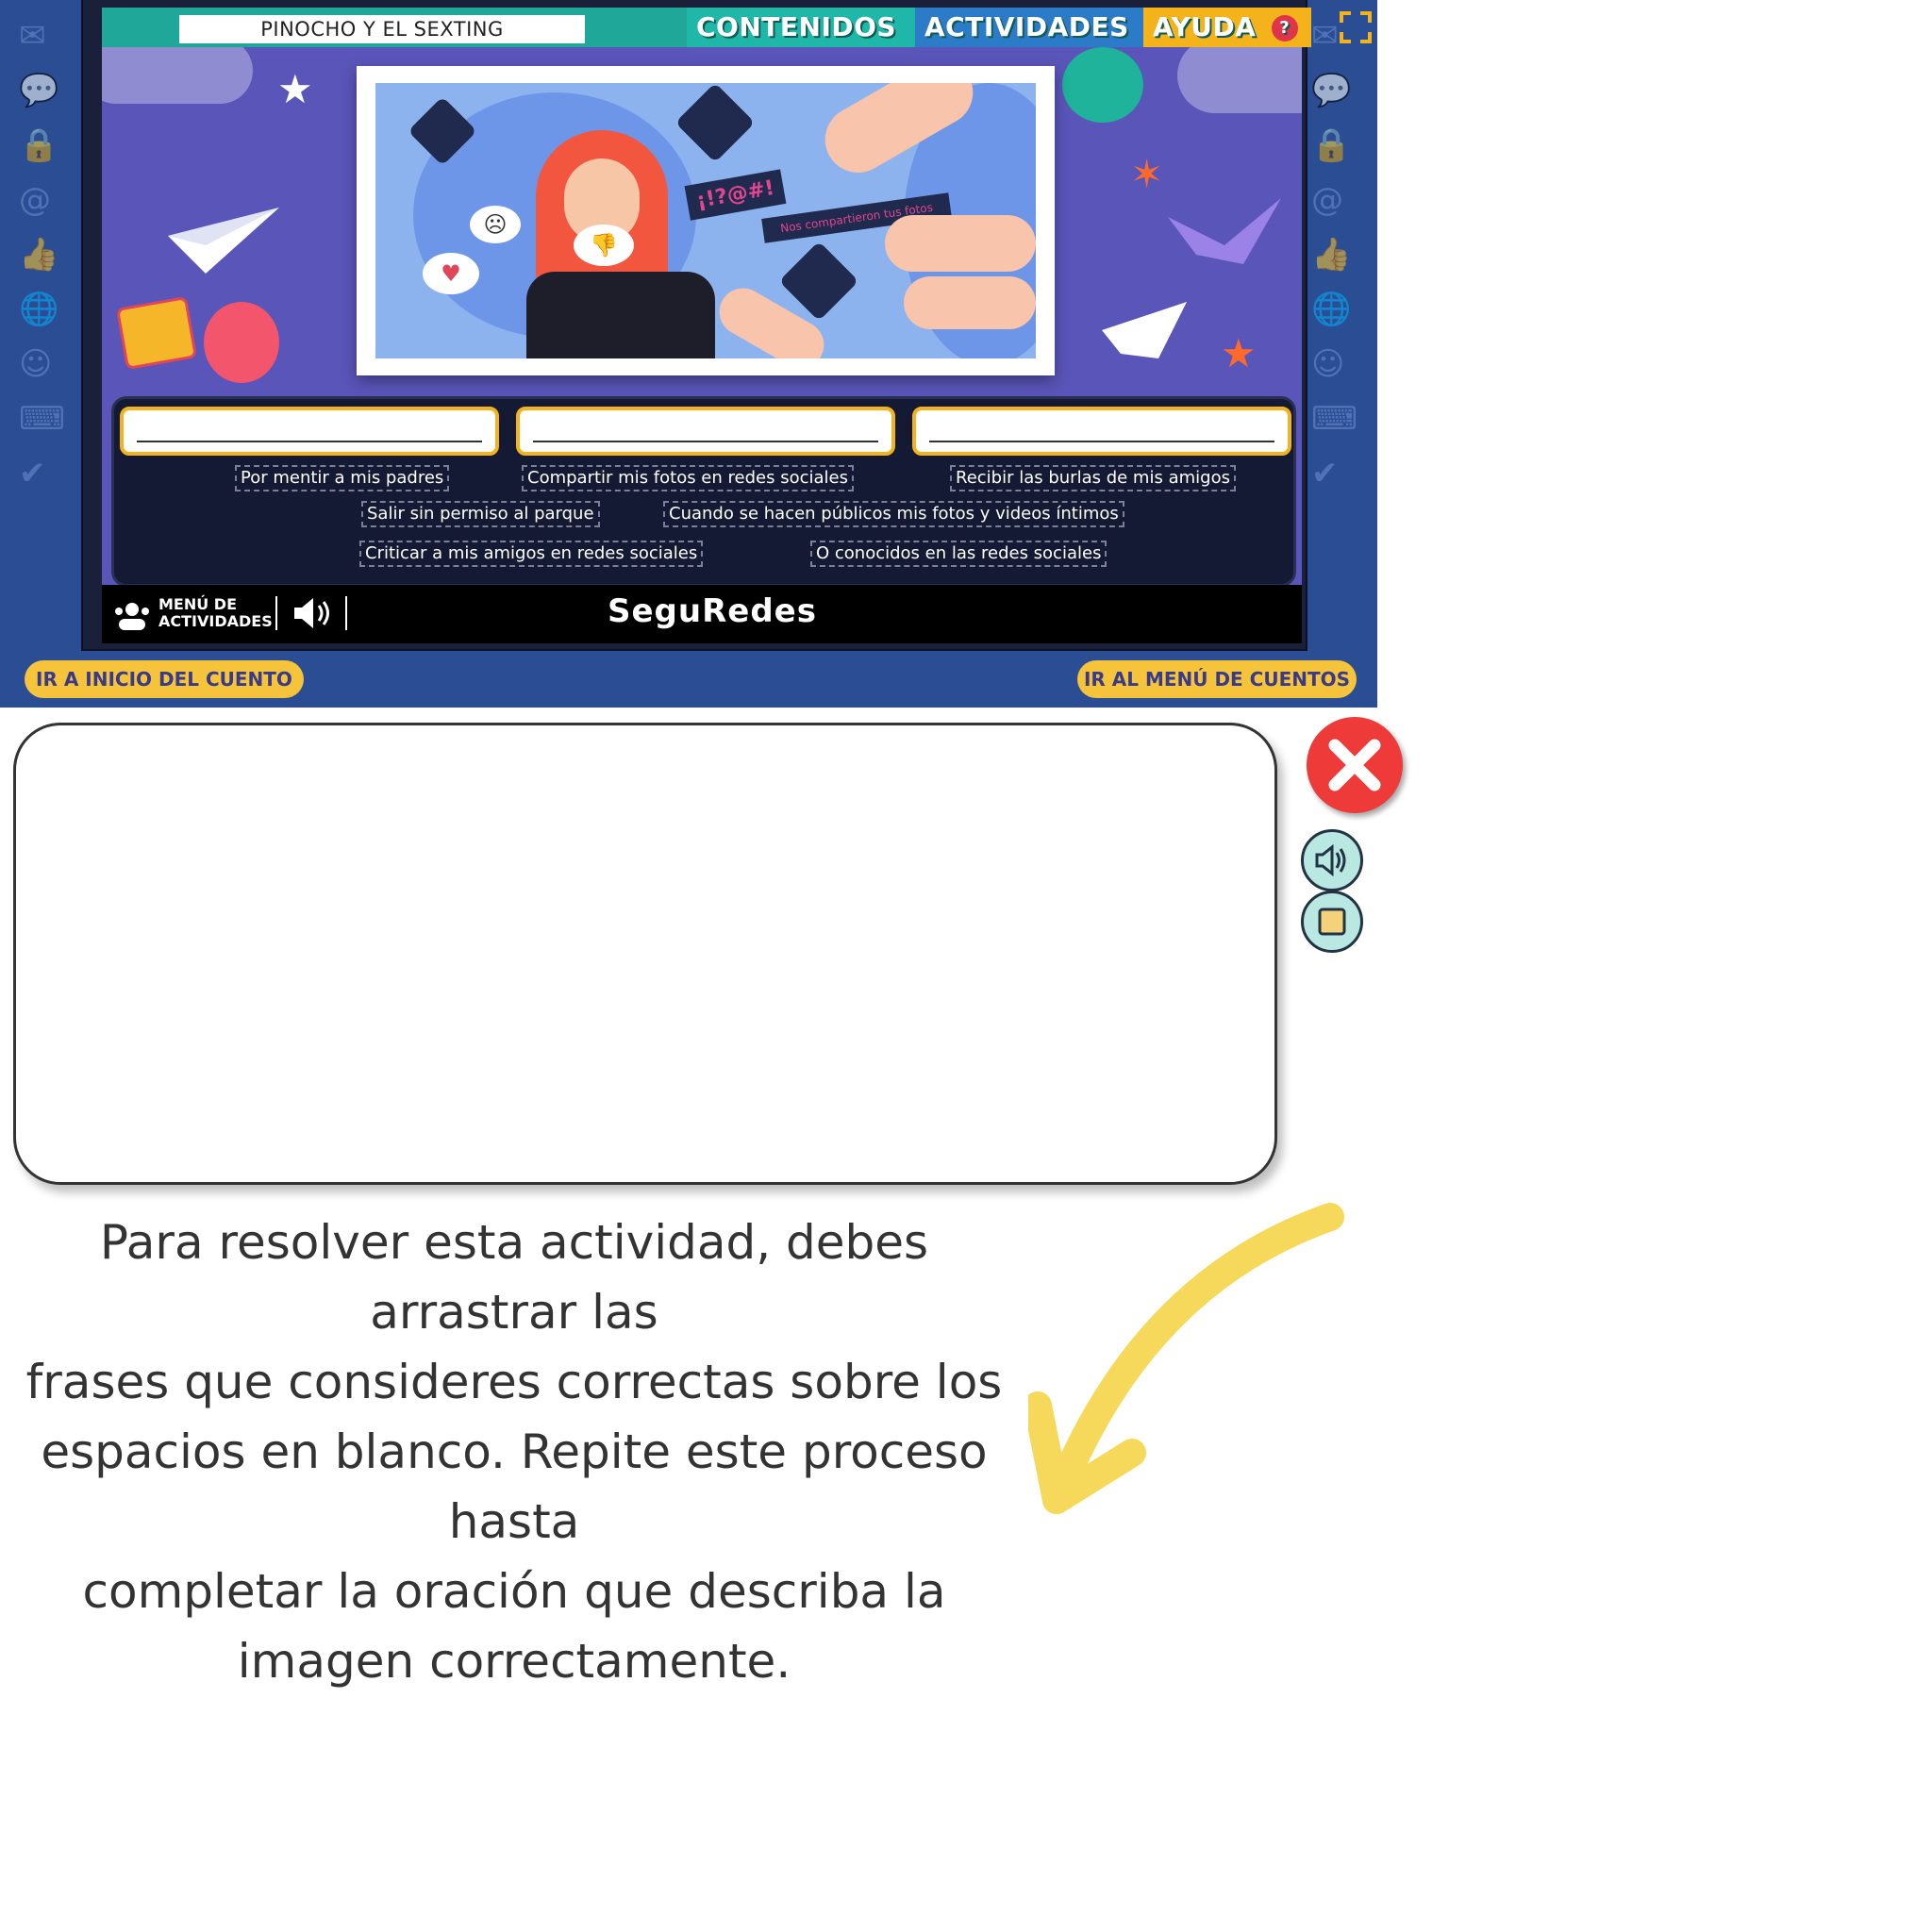 The width and height of the screenshot is (1932, 1932). I want to click on sad-emoji-bubble: ☹, so click(496, 224).